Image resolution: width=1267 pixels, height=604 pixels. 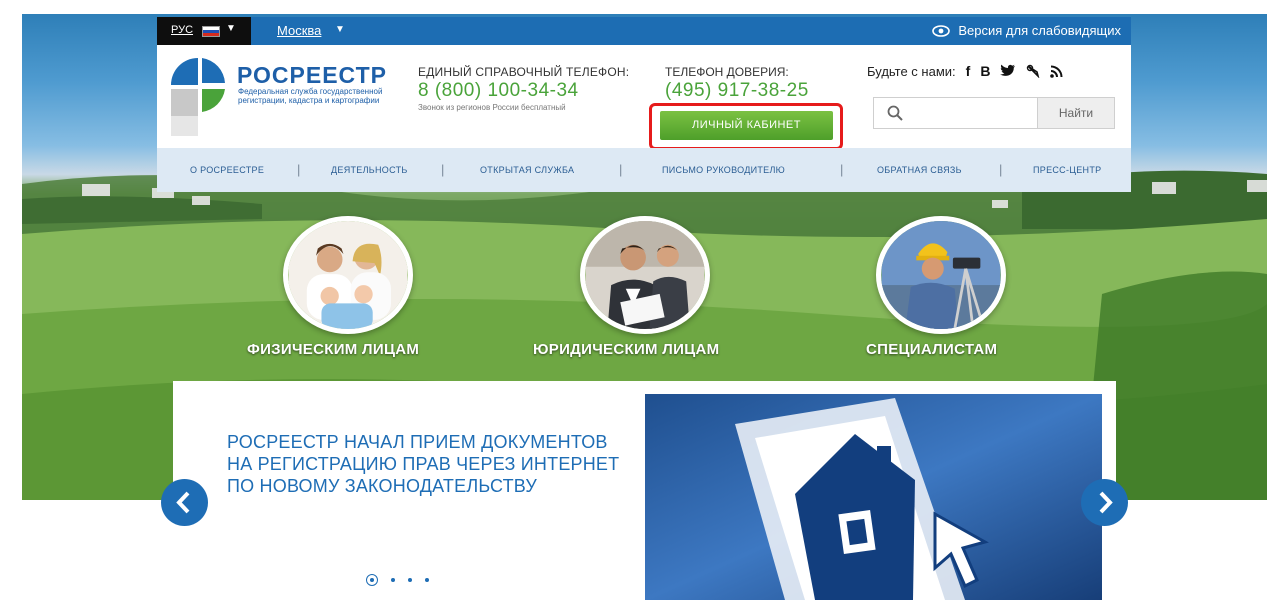 I want to click on language-selector: РУС ▼, so click(x=204, y=31).